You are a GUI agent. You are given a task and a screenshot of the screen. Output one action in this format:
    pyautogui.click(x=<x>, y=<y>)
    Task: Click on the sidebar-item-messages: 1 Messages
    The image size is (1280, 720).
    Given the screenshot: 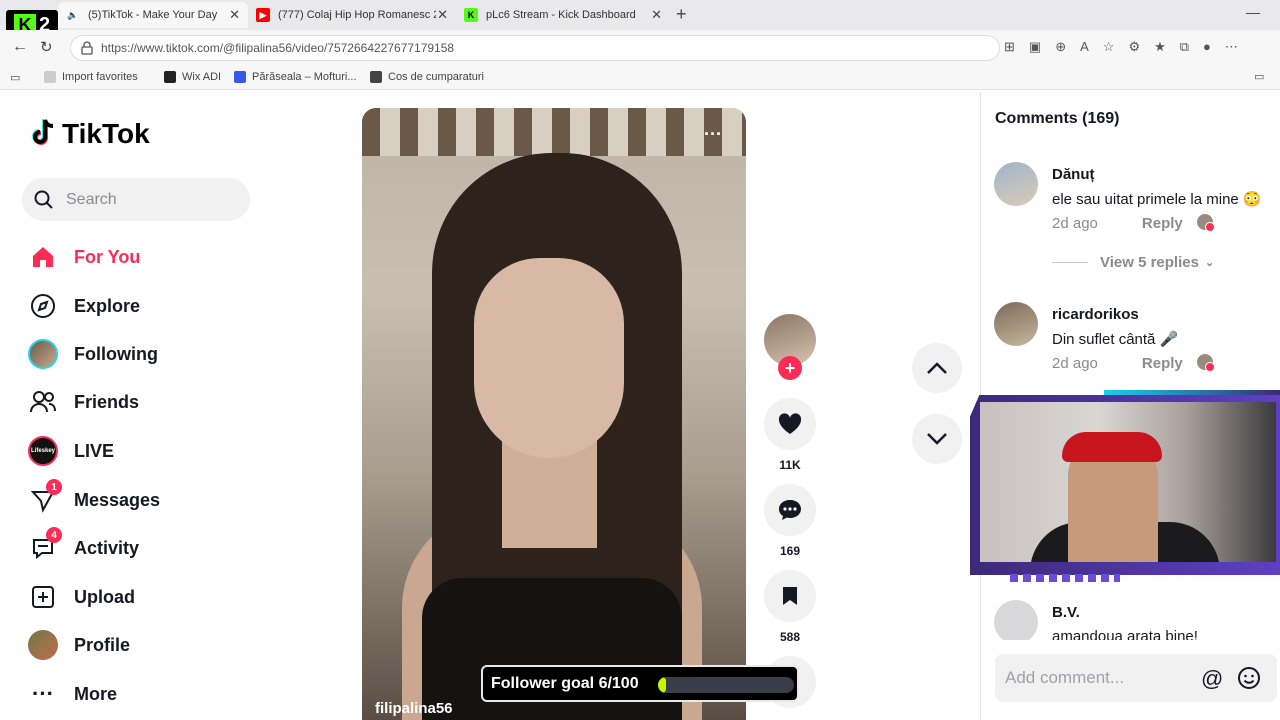 What is the action you would take?
    pyautogui.click(x=93, y=498)
    